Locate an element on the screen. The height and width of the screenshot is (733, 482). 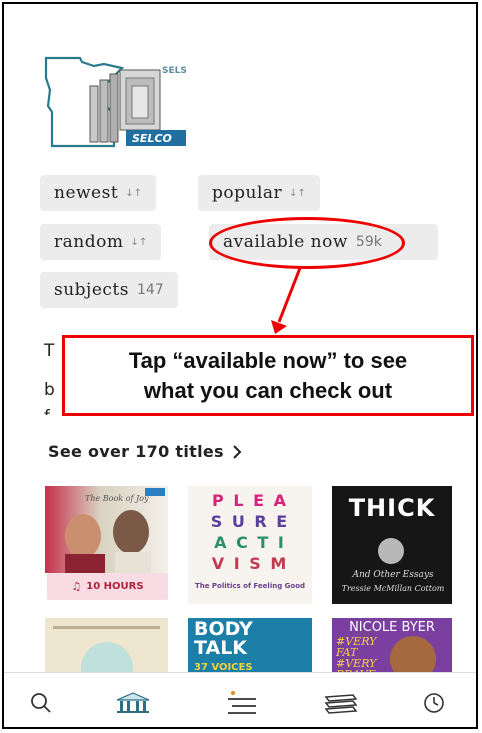
audiobook-badge: ♫ 10 HOURS is located at coordinates (107, 586).